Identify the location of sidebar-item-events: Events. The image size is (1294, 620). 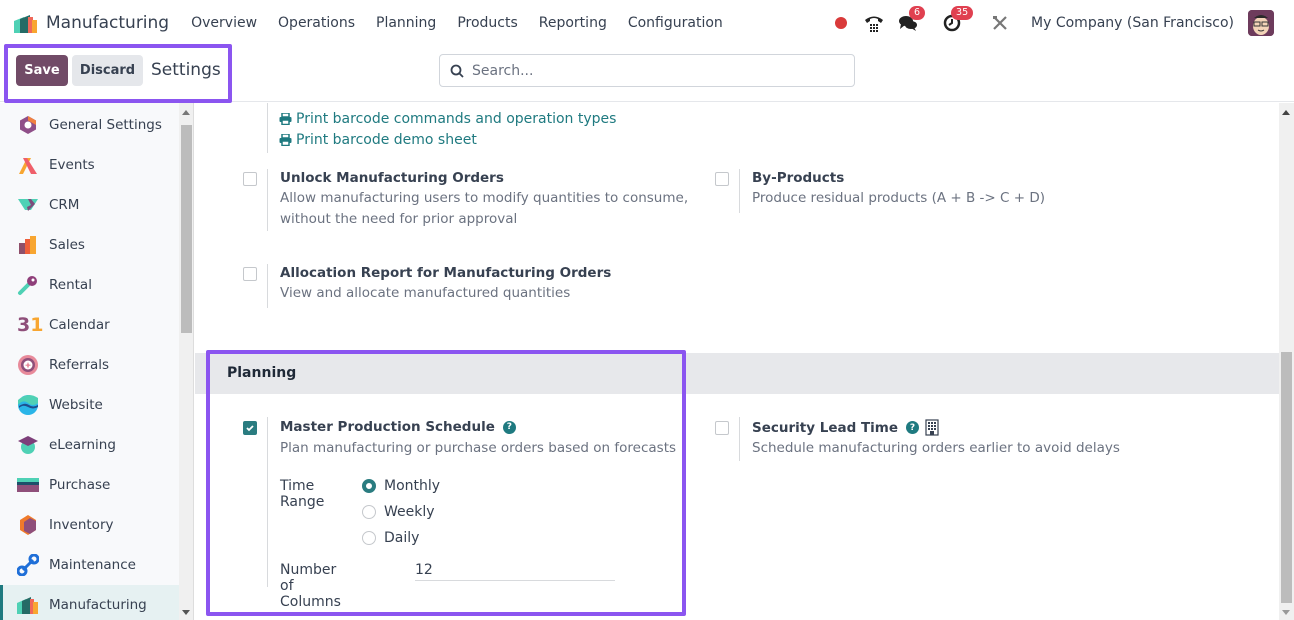
(89, 165).